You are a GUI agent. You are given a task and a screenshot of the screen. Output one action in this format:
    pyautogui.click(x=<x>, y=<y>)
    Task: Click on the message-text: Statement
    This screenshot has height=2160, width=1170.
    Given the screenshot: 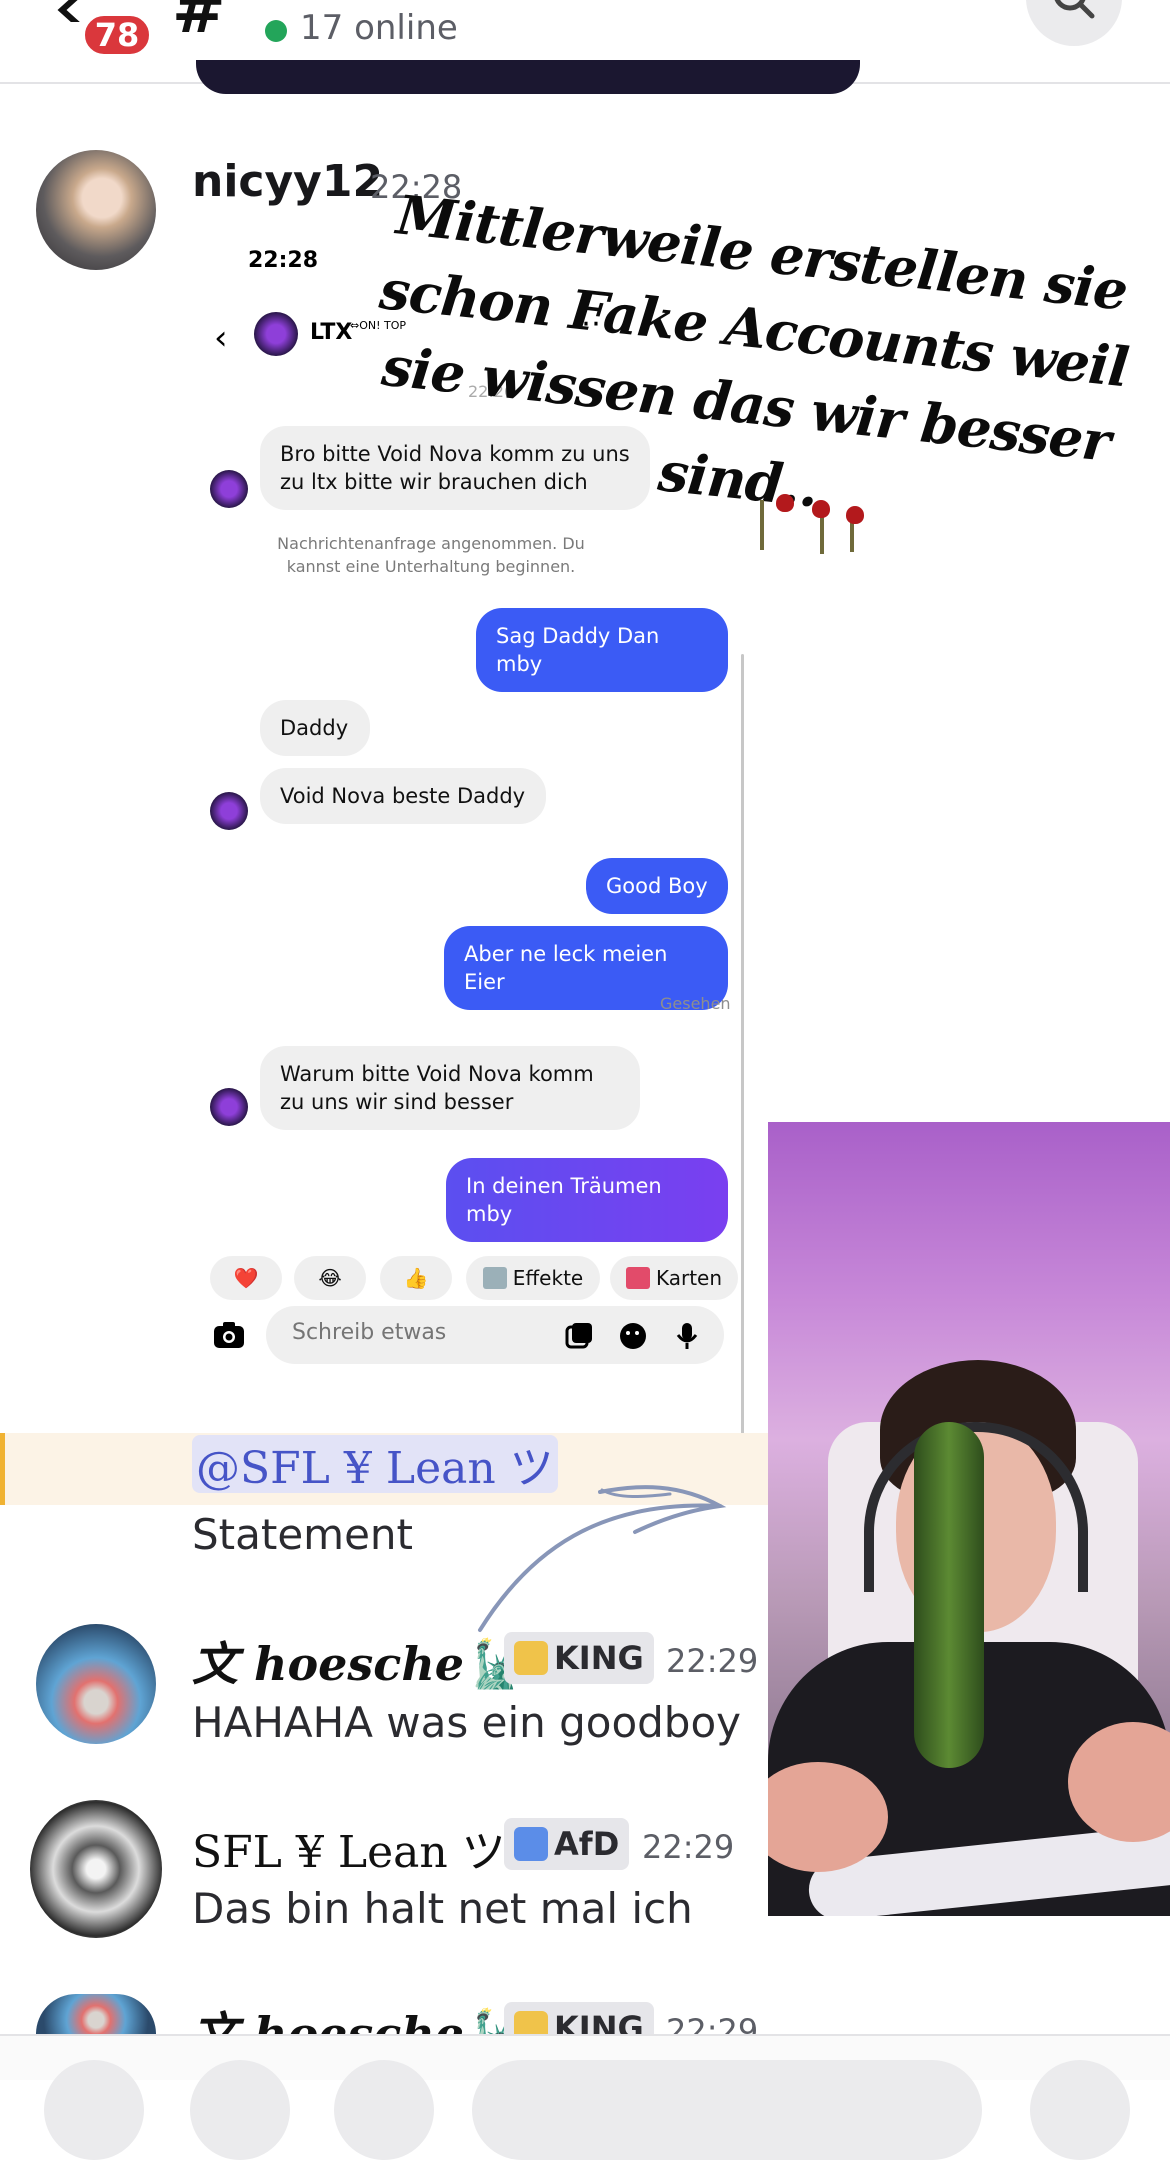 What is the action you would take?
    pyautogui.click(x=303, y=1534)
    